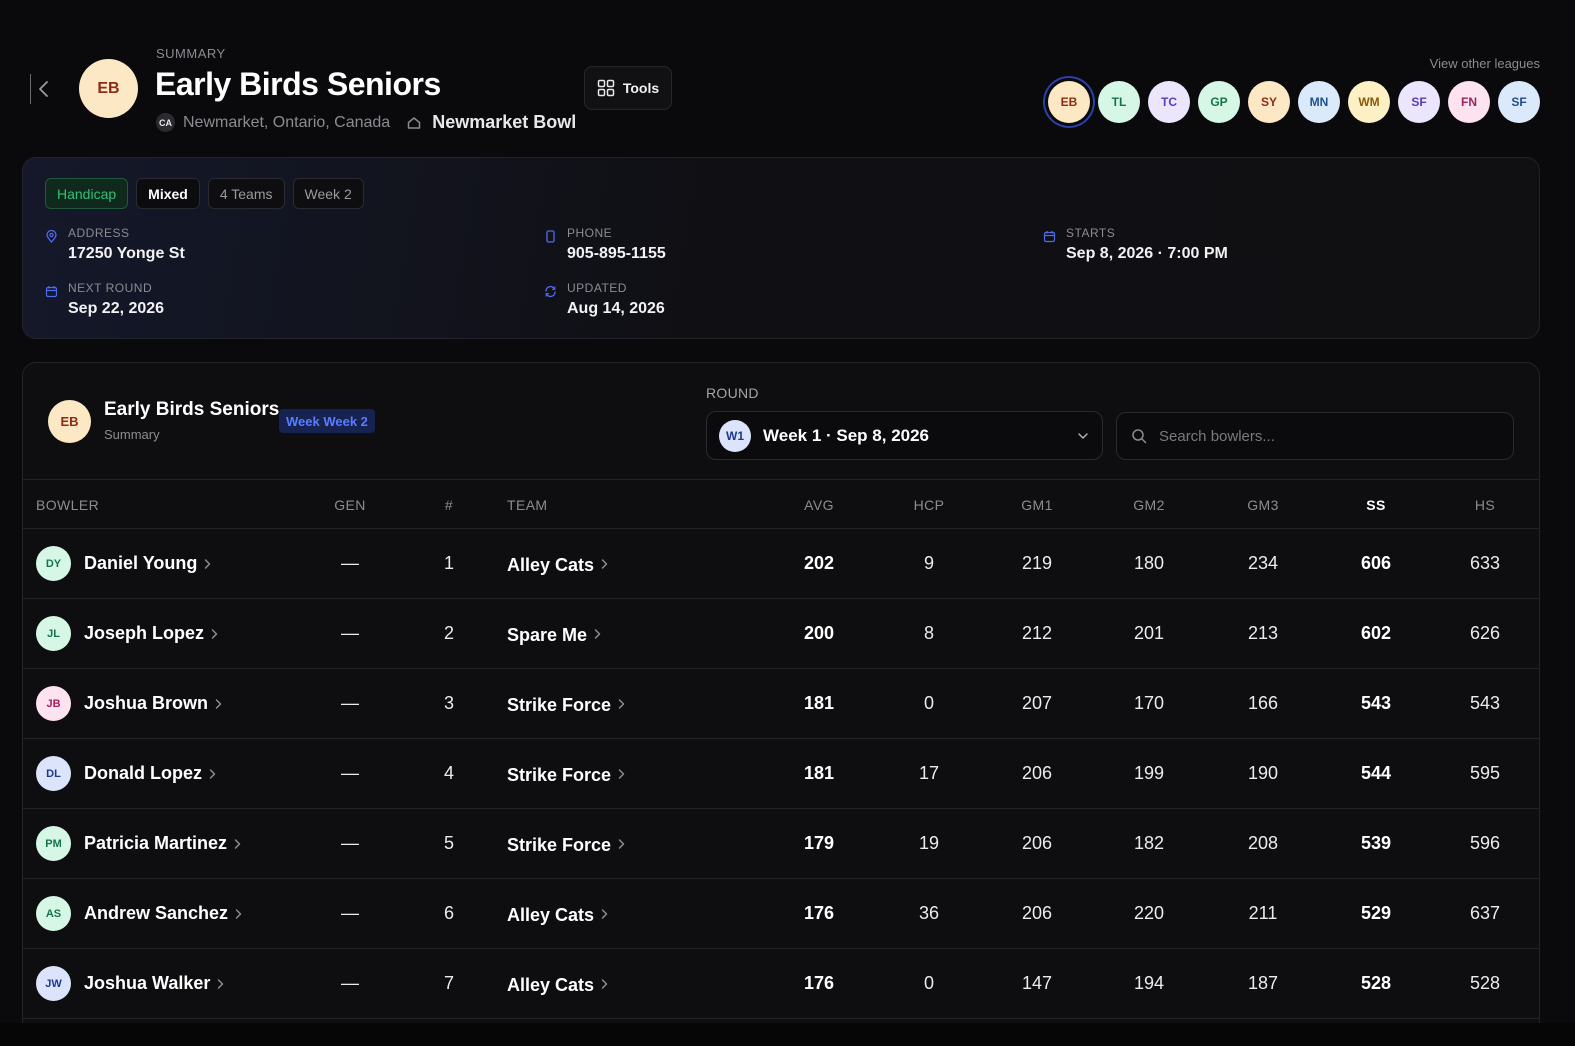 This screenshot has width=1575, height=1046. I want to click on col-gm3: GM3, so click(1263, 505).